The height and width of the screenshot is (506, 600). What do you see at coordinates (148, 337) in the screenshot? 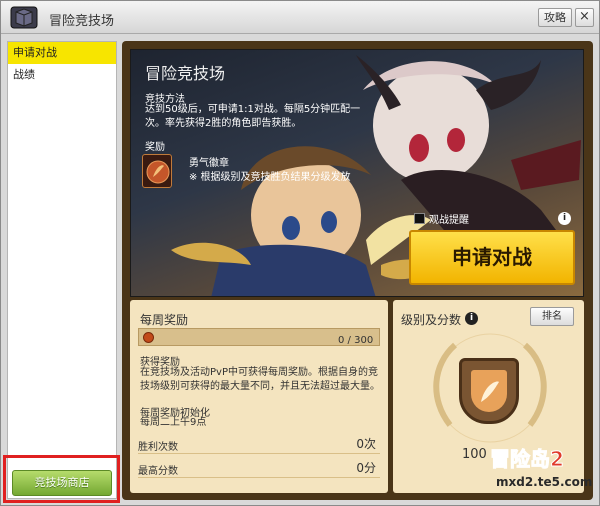
I see `medal-coin-icon` at bounding box center [148, 337].